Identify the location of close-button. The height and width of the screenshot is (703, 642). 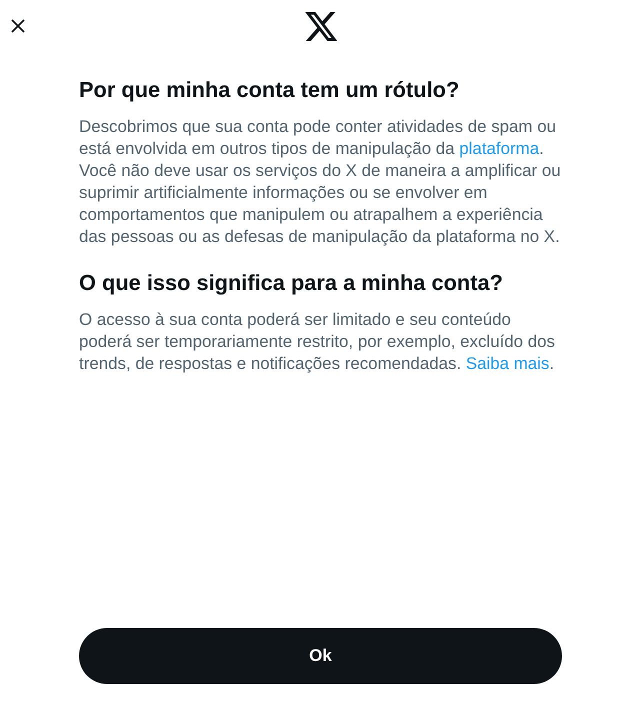
(18, 26).